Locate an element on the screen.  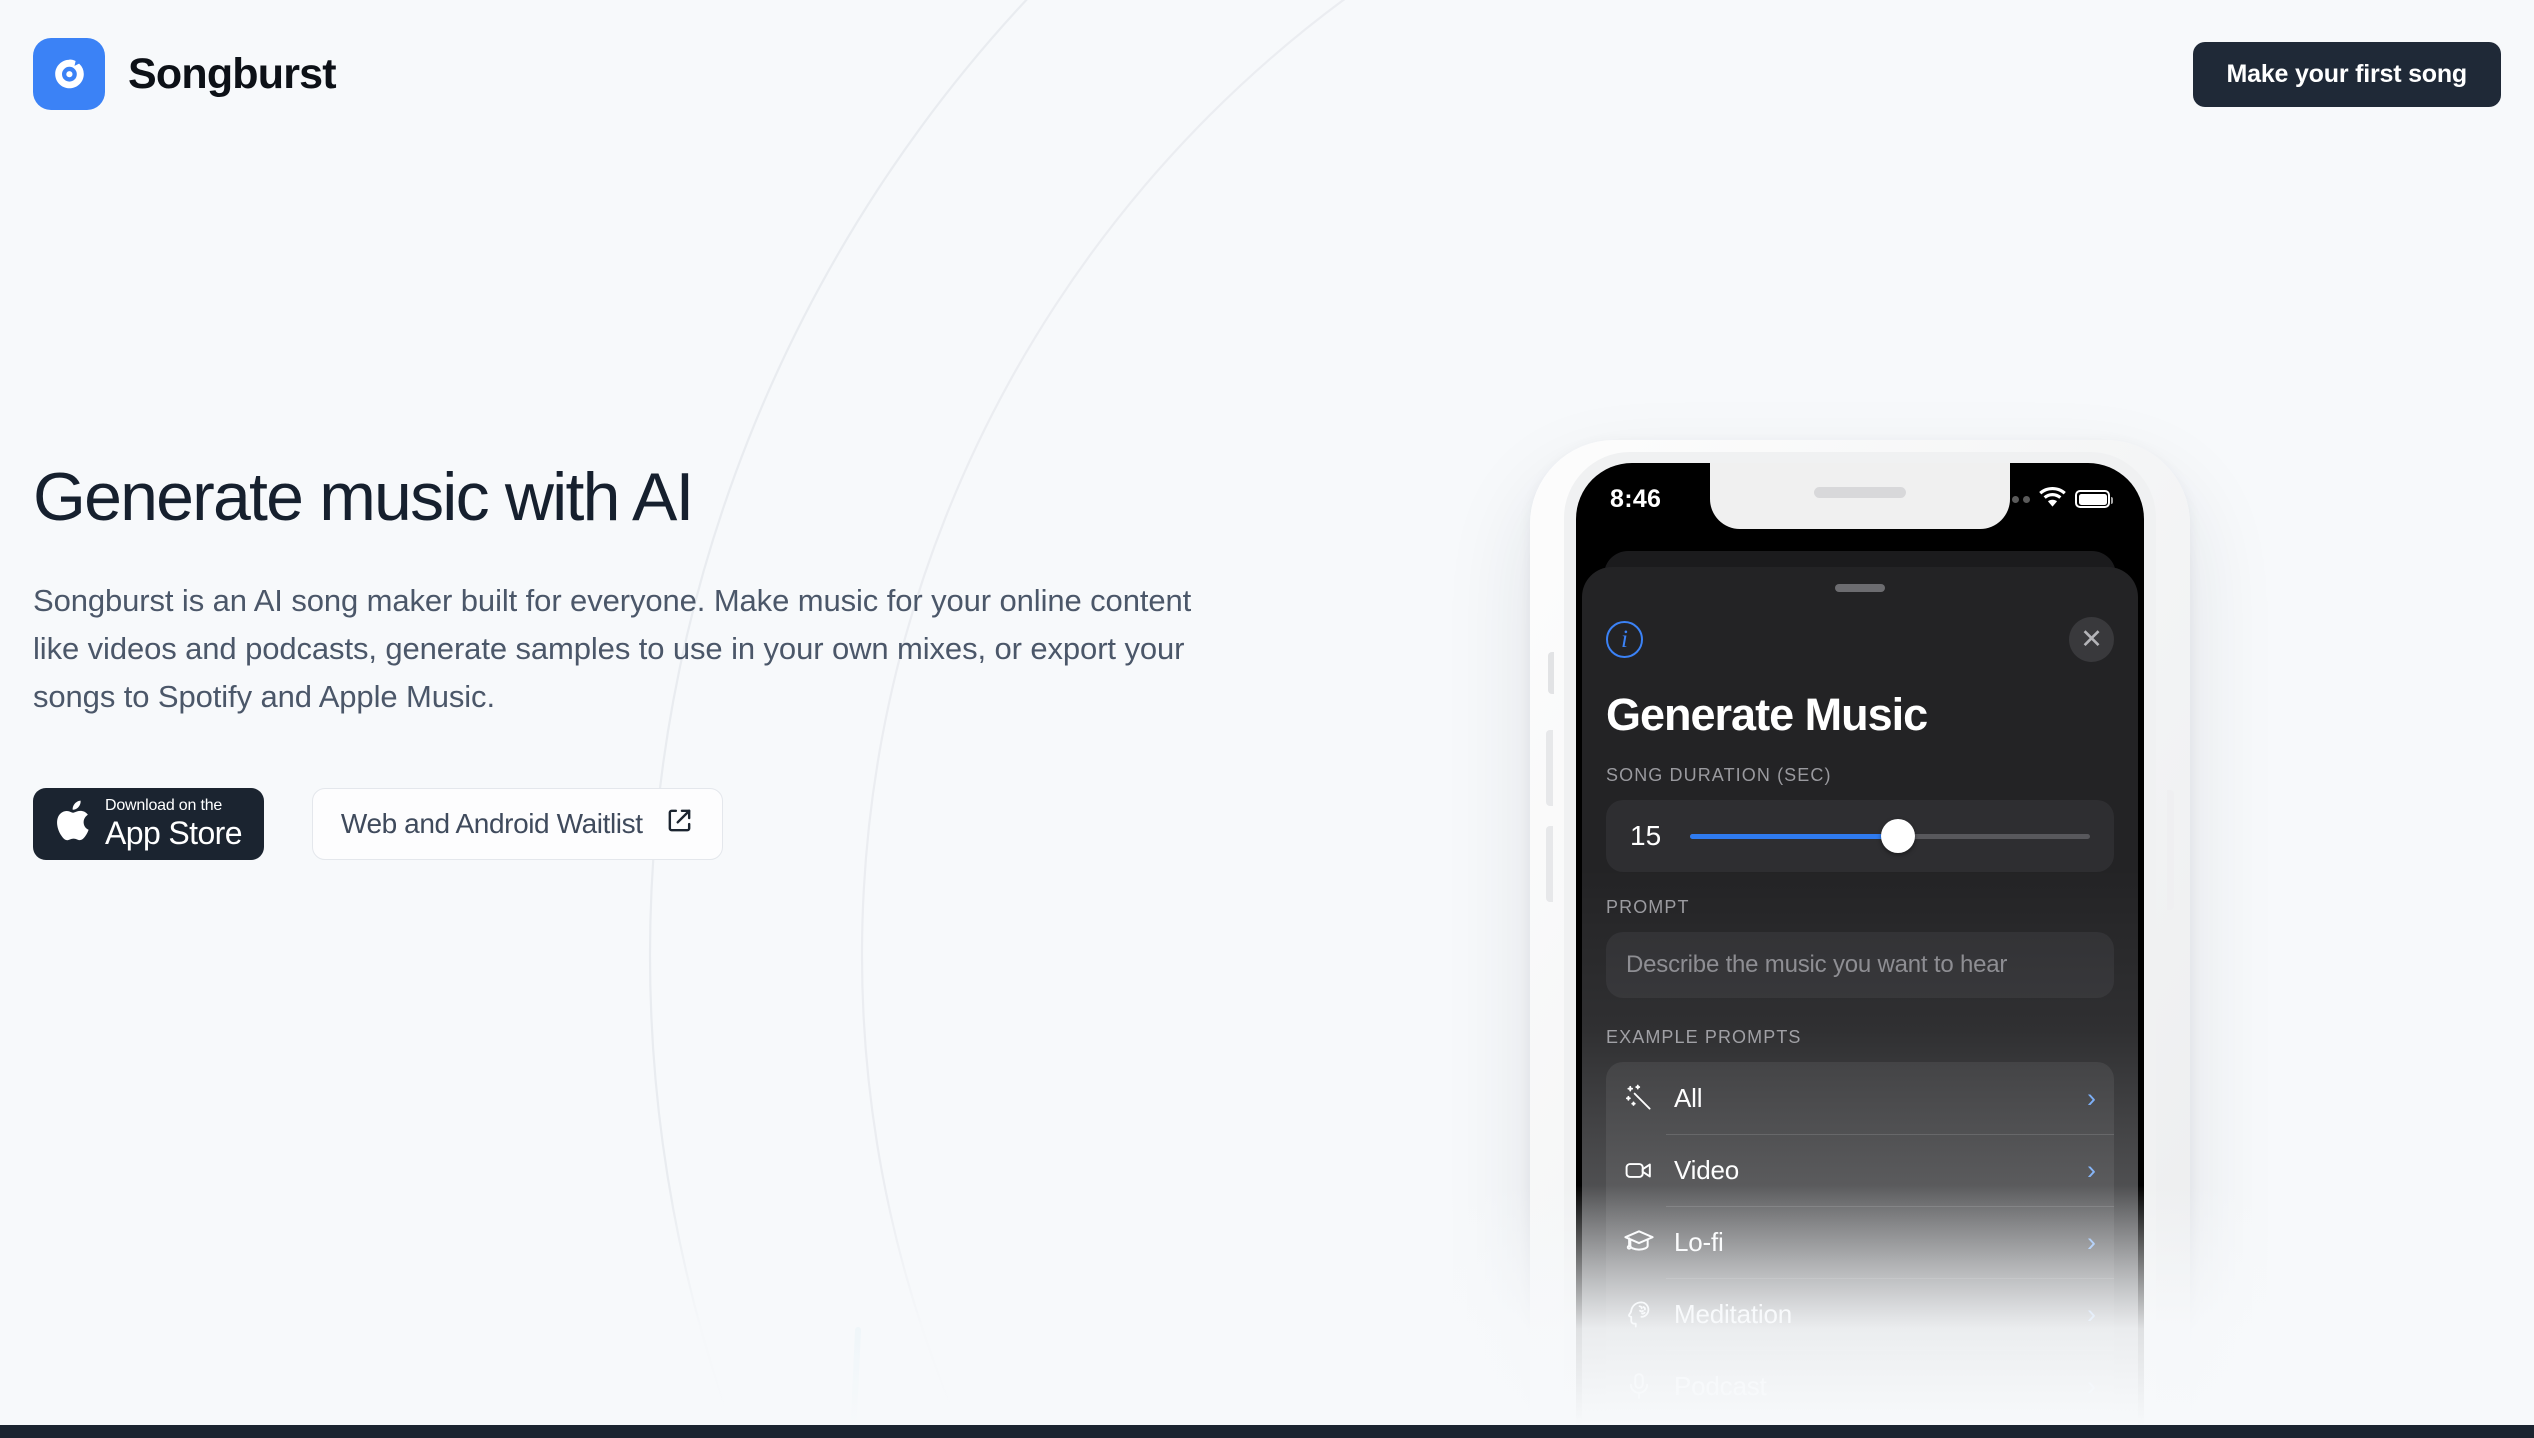
app-store-labels: Download on the App Store is located at coordinates (174, 824).